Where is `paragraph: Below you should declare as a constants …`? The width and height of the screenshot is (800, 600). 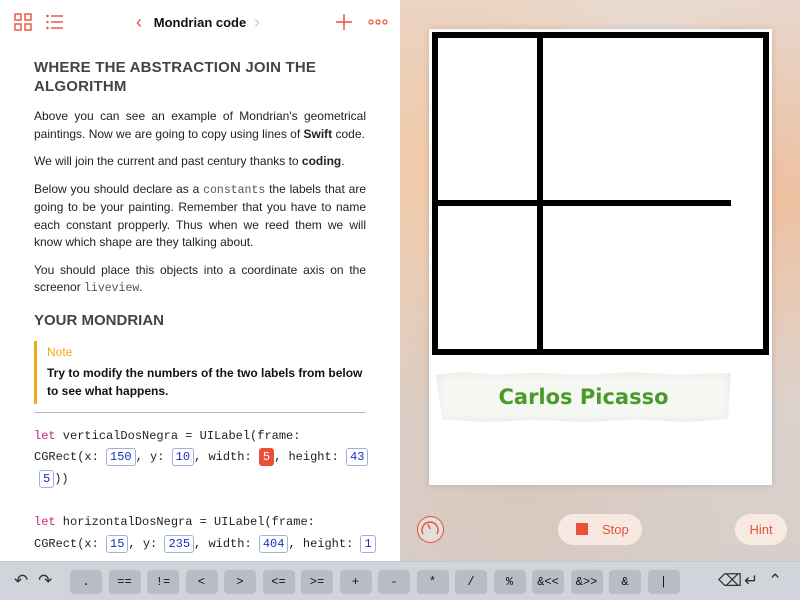
paragraph: Below you should declare as a constants … is located at coordinates (200, 215).